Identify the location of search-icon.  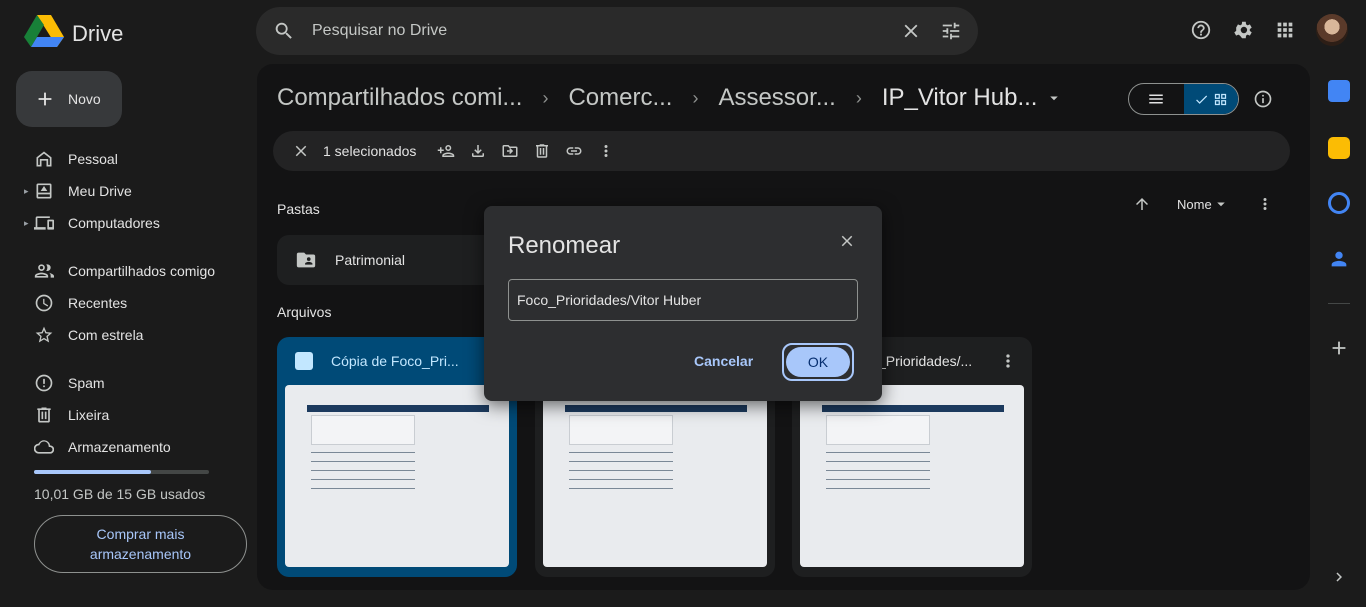
(284, 31).